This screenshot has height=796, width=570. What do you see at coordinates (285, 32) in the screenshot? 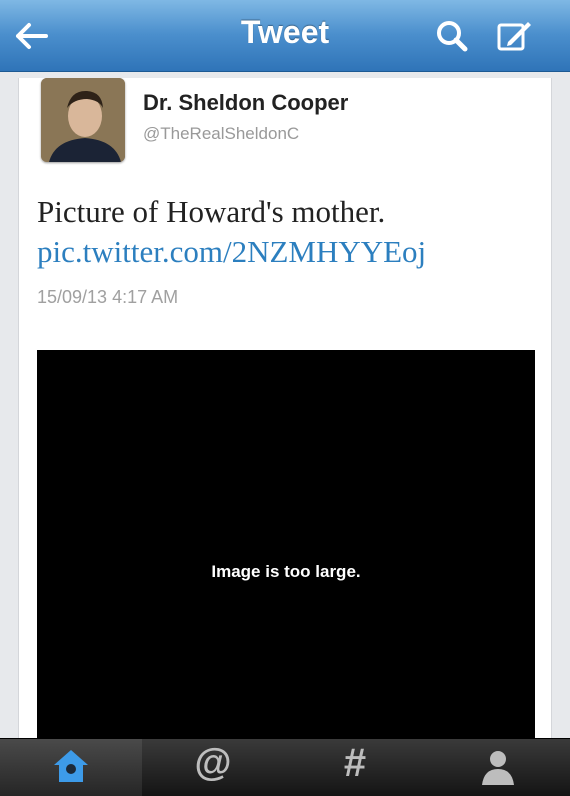
I see `page-title: Tweet` at bounding box center [285, 32].